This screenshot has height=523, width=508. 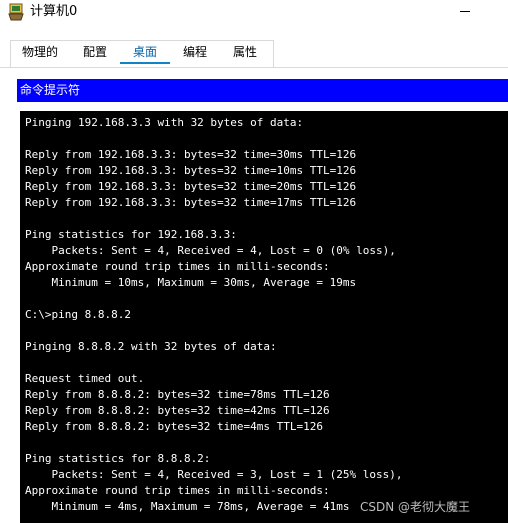 I want to click on tab-config-label: 配置, so click(x=94, y=52).